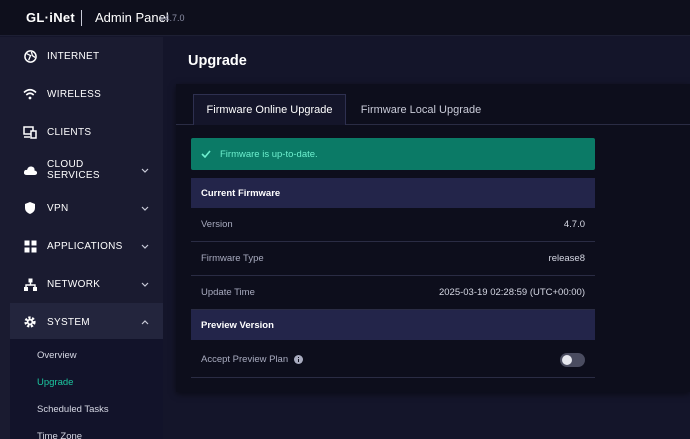 This screenshot has height=439, width=690. I want to click on sidebar-item-clients: CLIENTS, so click(86, 132).